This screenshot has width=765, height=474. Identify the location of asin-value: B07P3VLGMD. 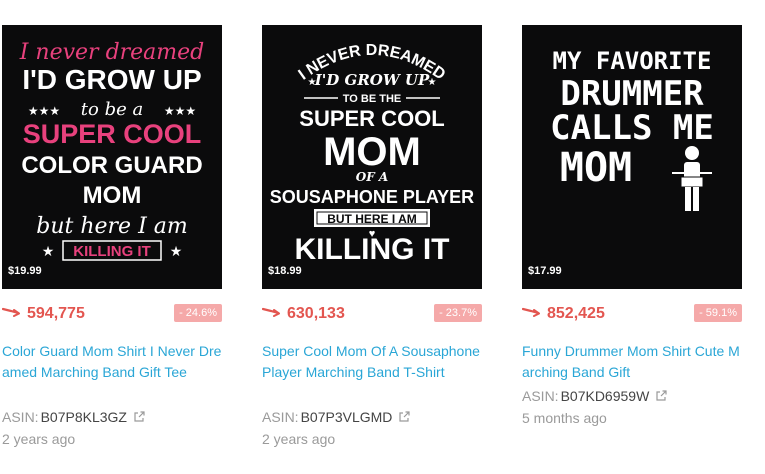
(346, 417).